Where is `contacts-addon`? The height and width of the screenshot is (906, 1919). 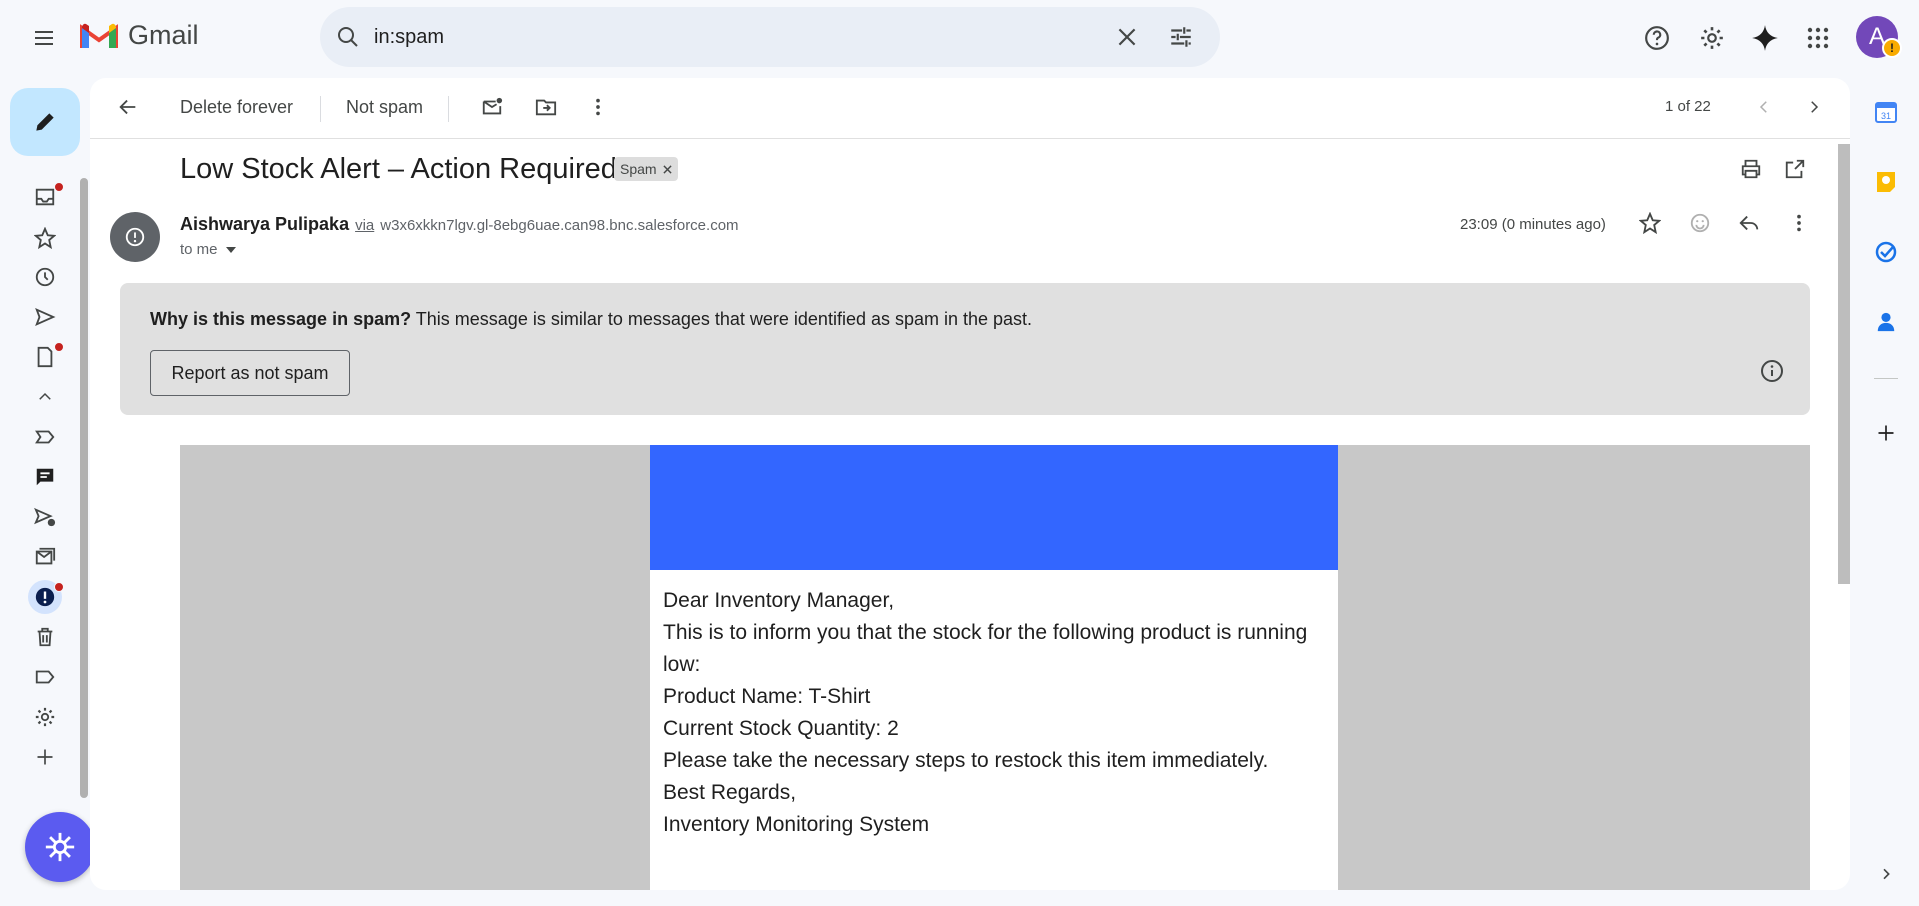
contacts-addon is located at coordinates (1886, 322).